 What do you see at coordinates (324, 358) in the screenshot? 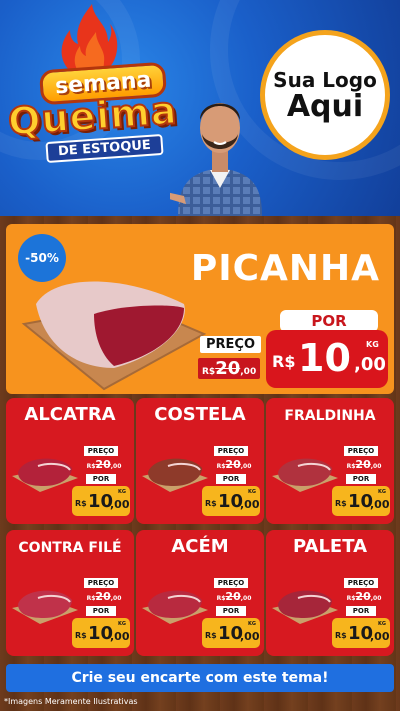
I see `price-value: 10` at bounding box center [324, 358].